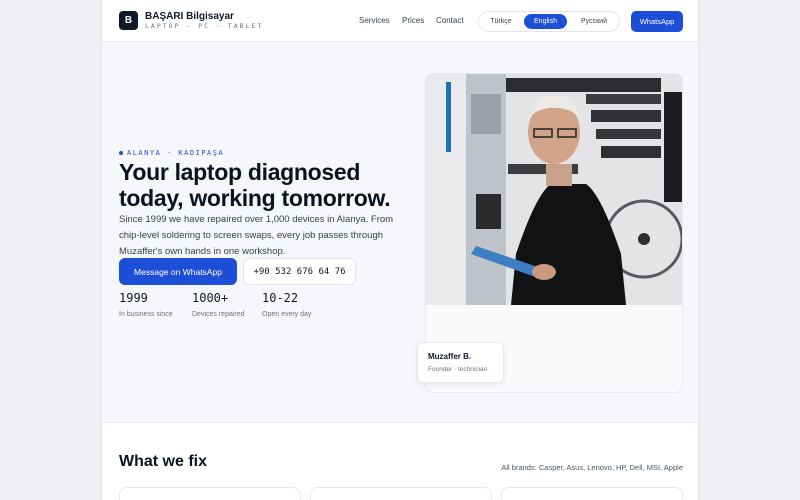 This screenshot has height=500, width=800. I want to click on stat-label: In business since, so click(146, 314).